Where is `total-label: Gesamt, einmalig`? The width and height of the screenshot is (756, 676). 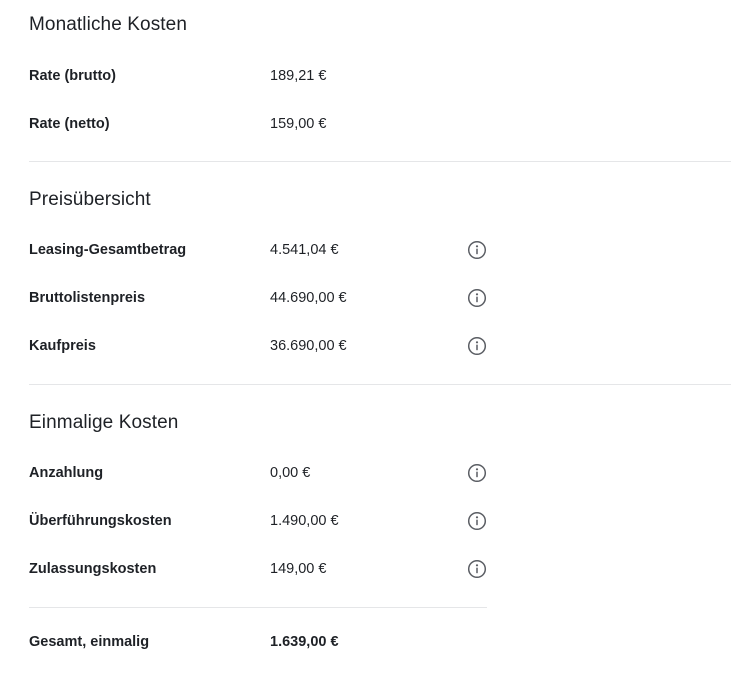 total-label: Gesamt, einmalig is located at coordinates (89, 642).